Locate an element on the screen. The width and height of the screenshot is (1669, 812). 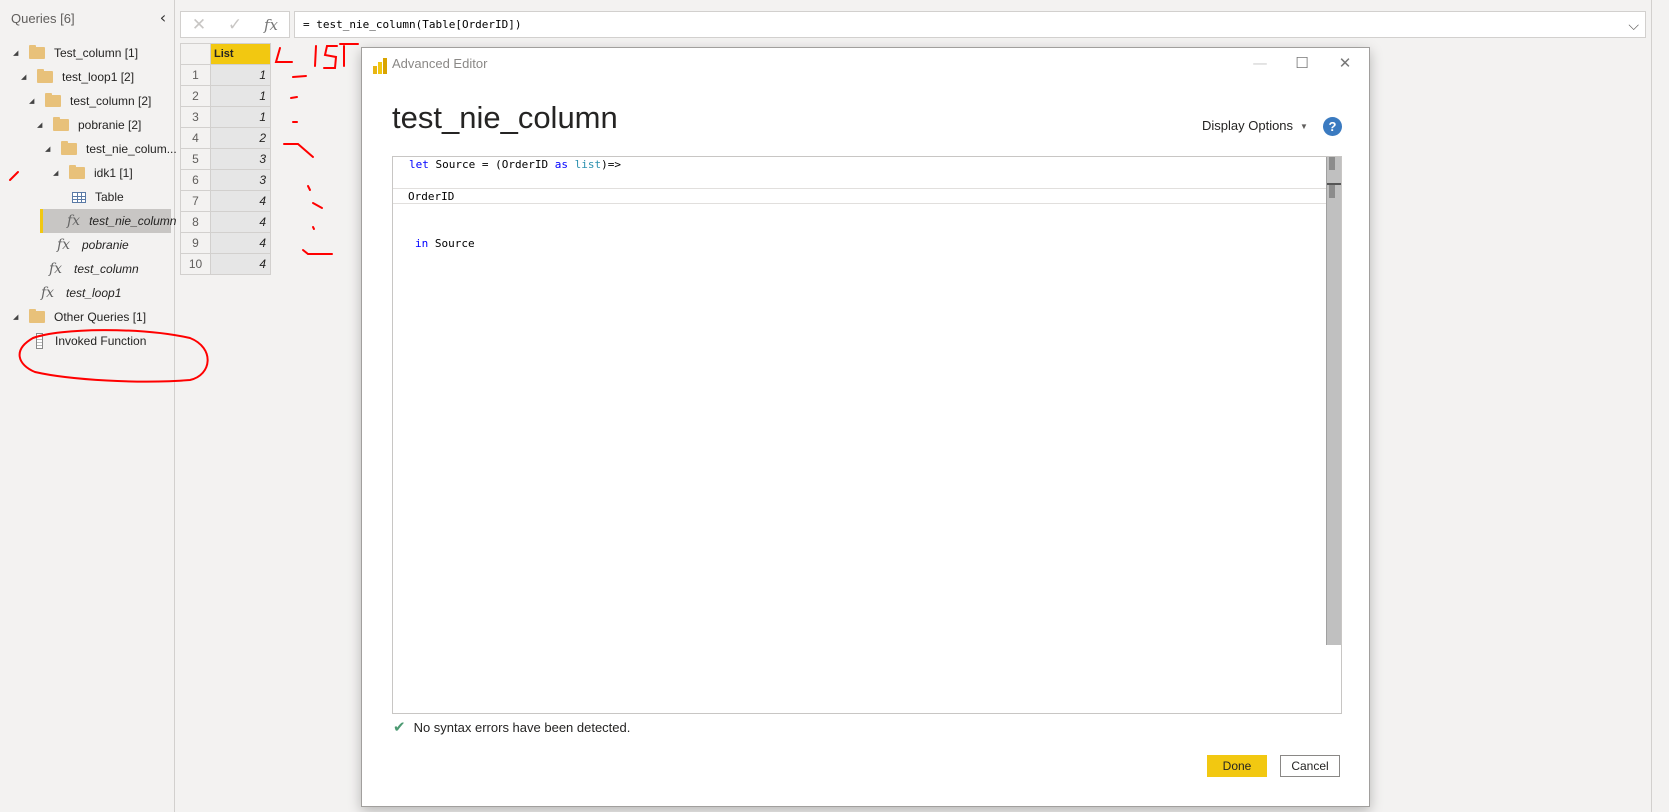
syntax-status-text: No syntax errors have been detected. is located at coordinates (522, 727).